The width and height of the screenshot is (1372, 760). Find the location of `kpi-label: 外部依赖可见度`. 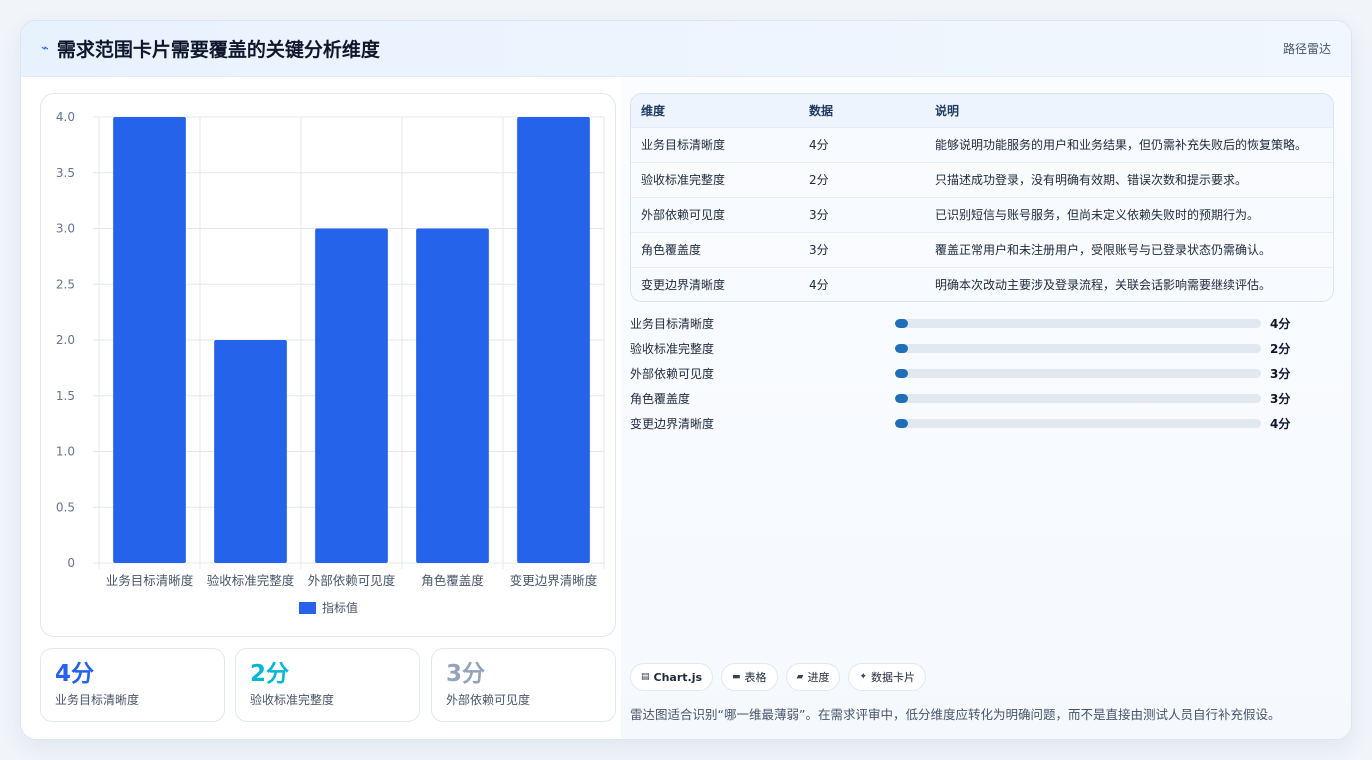

kpi-label: 外部依赖可见度 is located at coordinates (488, 700).